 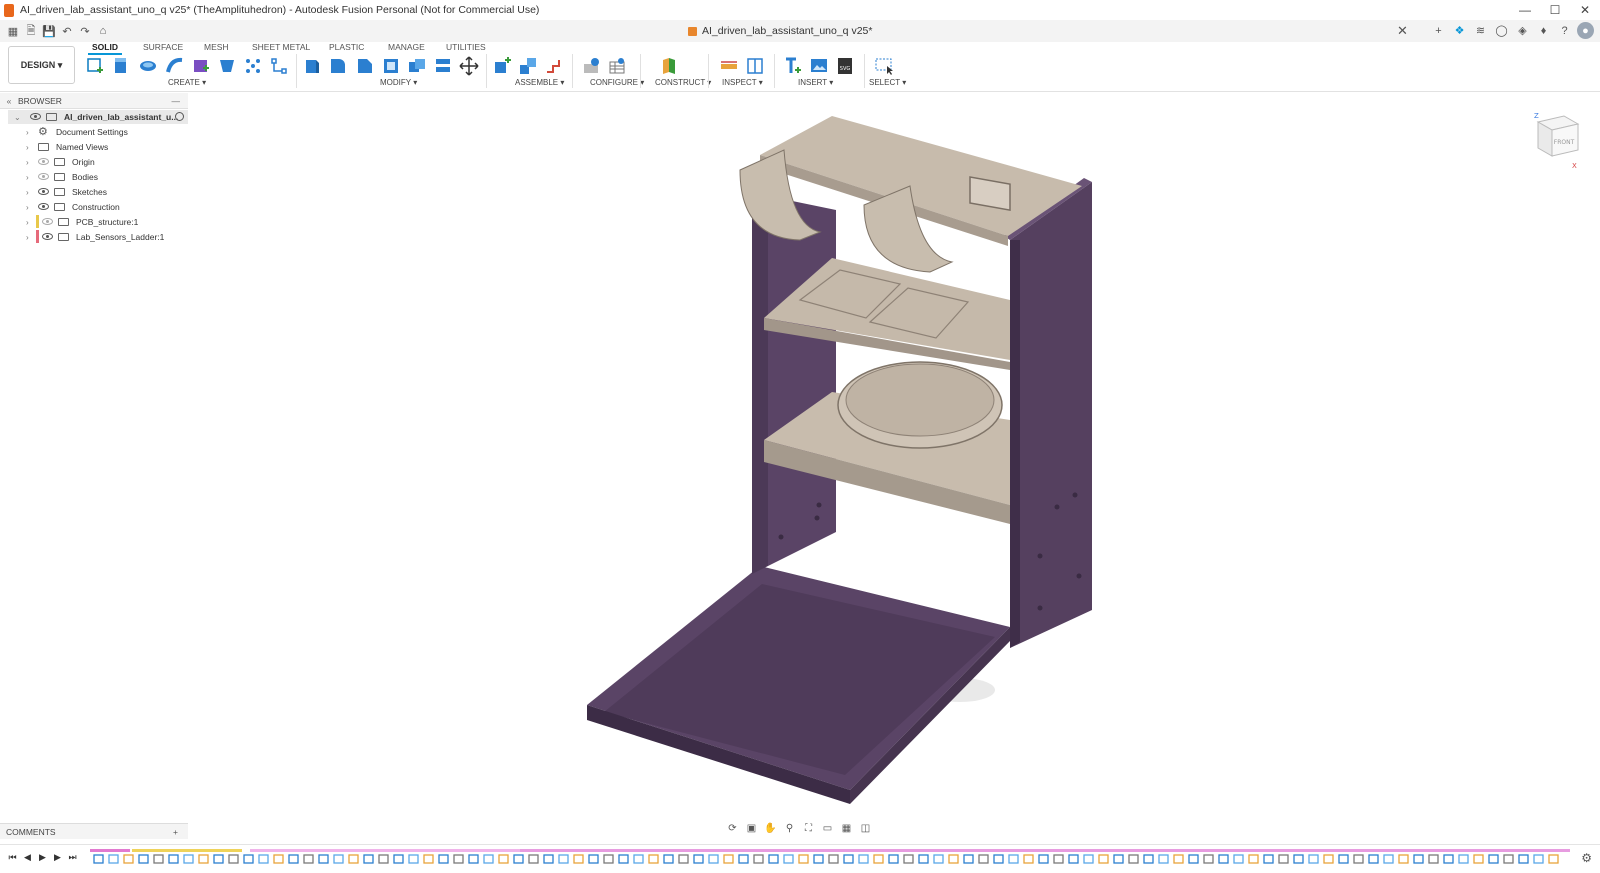 What do you see at coordinates (41, 65) in the screenshot?
I see `workspace-switcher: DESIGN ▾` at bounding box center [41, 65].